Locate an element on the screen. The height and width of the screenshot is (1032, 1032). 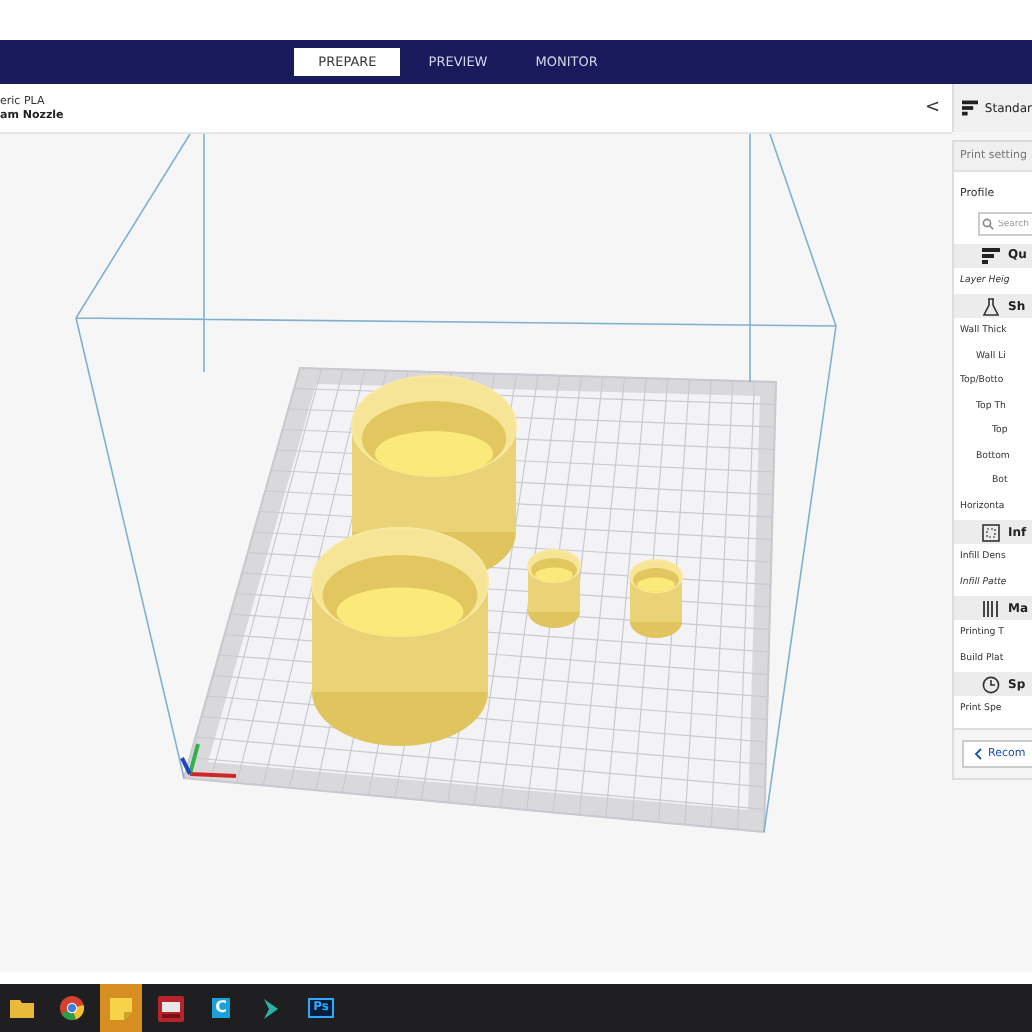
search-icon is located at coordinates (988, 224).